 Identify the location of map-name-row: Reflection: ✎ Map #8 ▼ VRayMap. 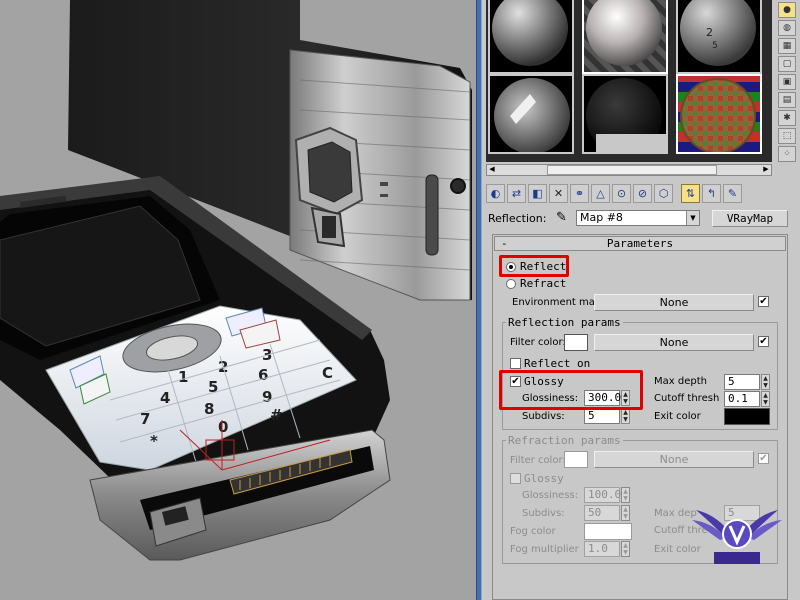
(641, 219).